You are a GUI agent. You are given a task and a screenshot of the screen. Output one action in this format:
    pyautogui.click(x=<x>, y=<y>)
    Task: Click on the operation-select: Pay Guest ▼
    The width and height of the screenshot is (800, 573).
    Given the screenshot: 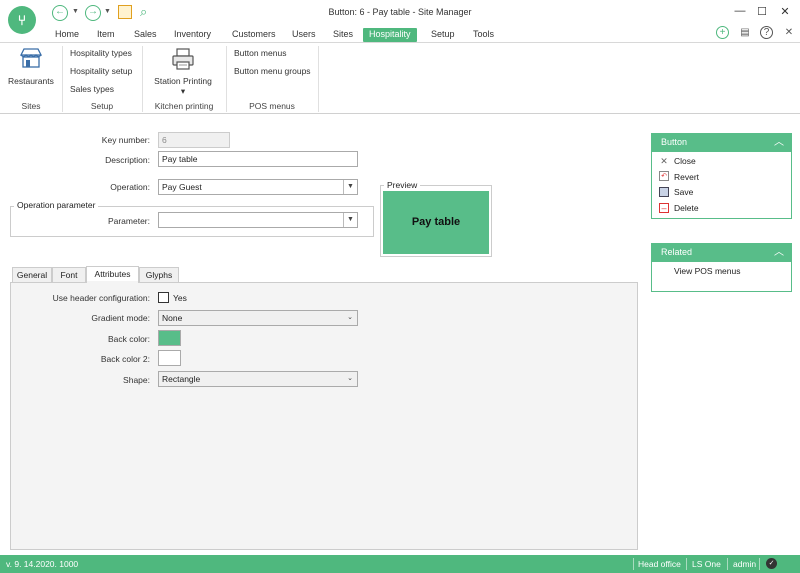 What is the action you would take?
    pyautogui.click(x=258, y=187)
    